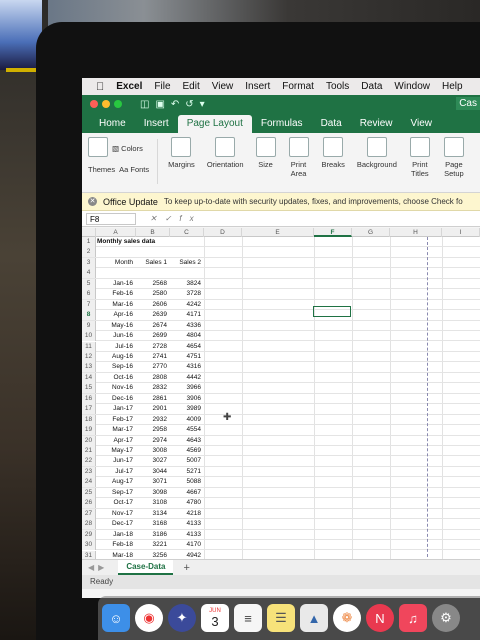 The width and height of the screenshot is (480, 640). What do you see at coordinates (337, 86) in the screenshot?
I see `menu-tools: Tools` at bounding box center [337, 86].